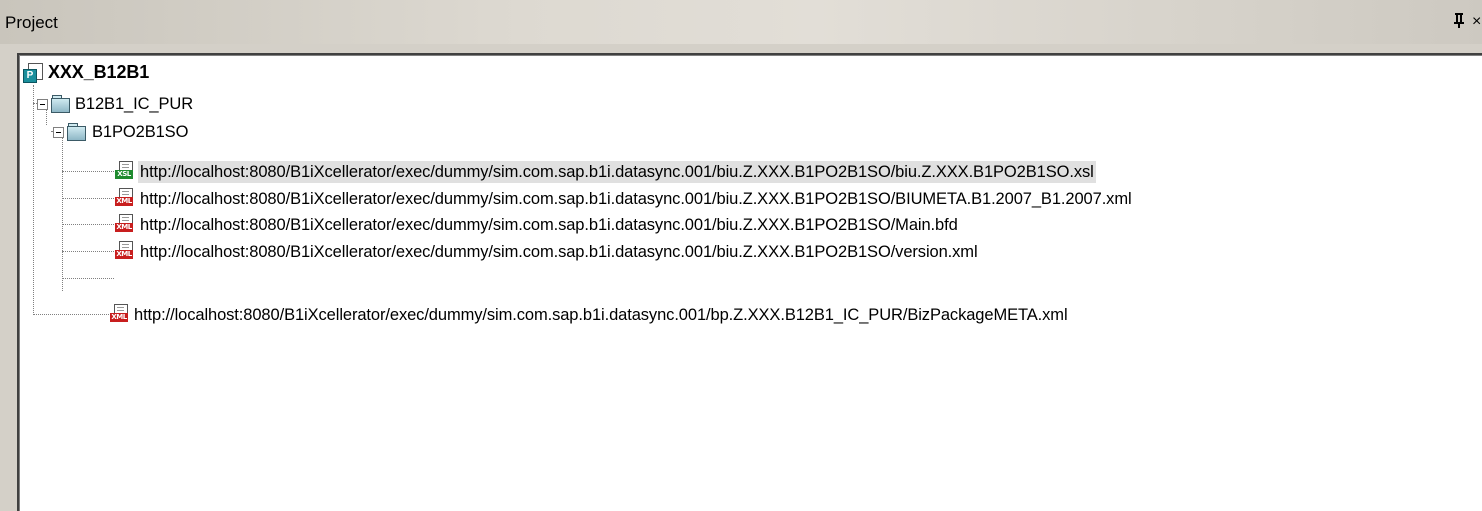 The image size is (1482, 511). I want to click on xsl-file-icon: XSL, so click(124, 170).